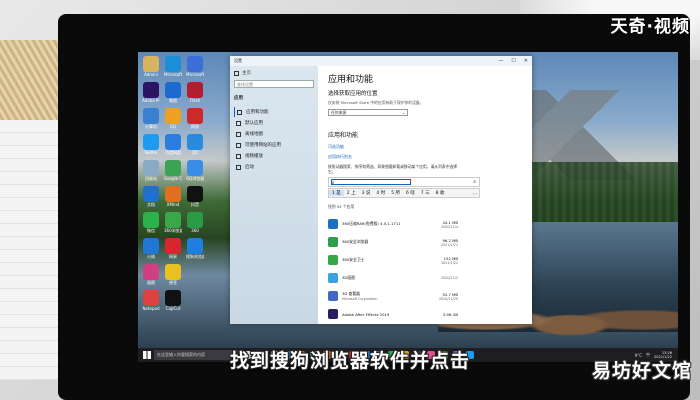  What do you see at coordinates (173, 66) in the screenshot?
I see `desktop-icon: Microsoft Edge` at bounding box center [173, 66].